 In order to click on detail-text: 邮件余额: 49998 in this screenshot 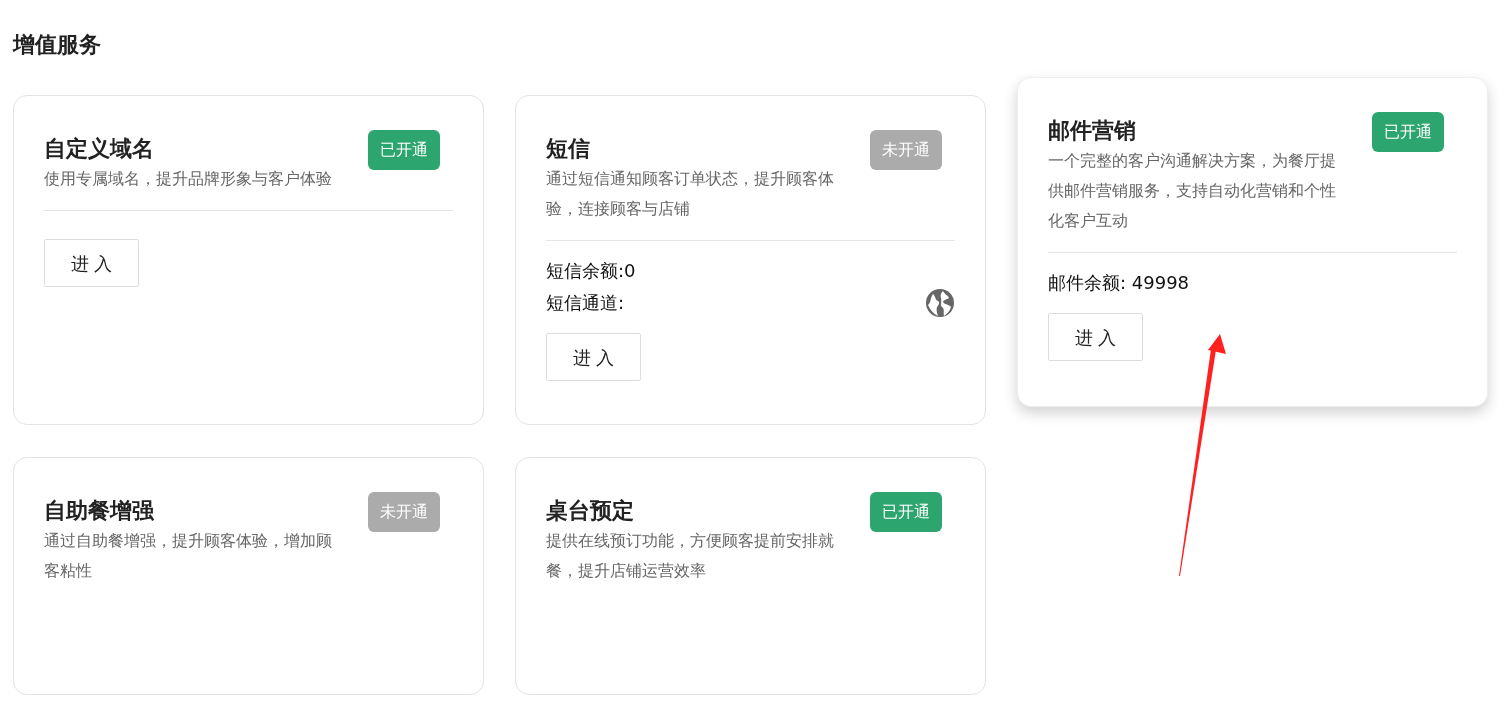, I will do `click(1119, 283)`.